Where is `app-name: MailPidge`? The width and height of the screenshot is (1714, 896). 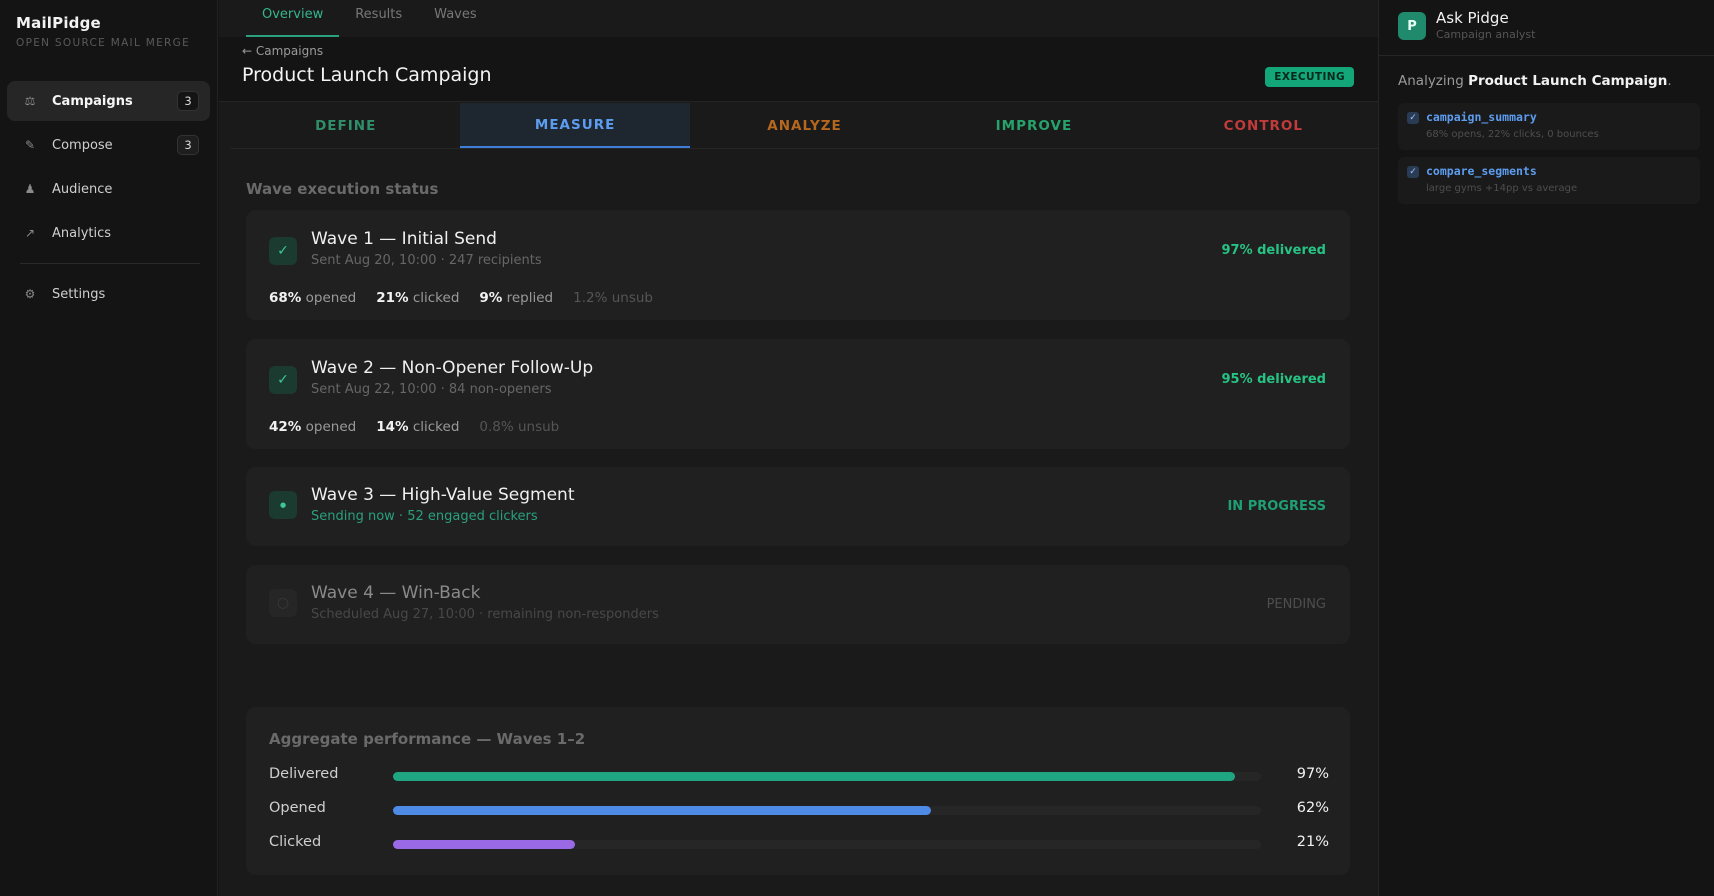
app-name: MailPidge is located at coordinates (58, 23).